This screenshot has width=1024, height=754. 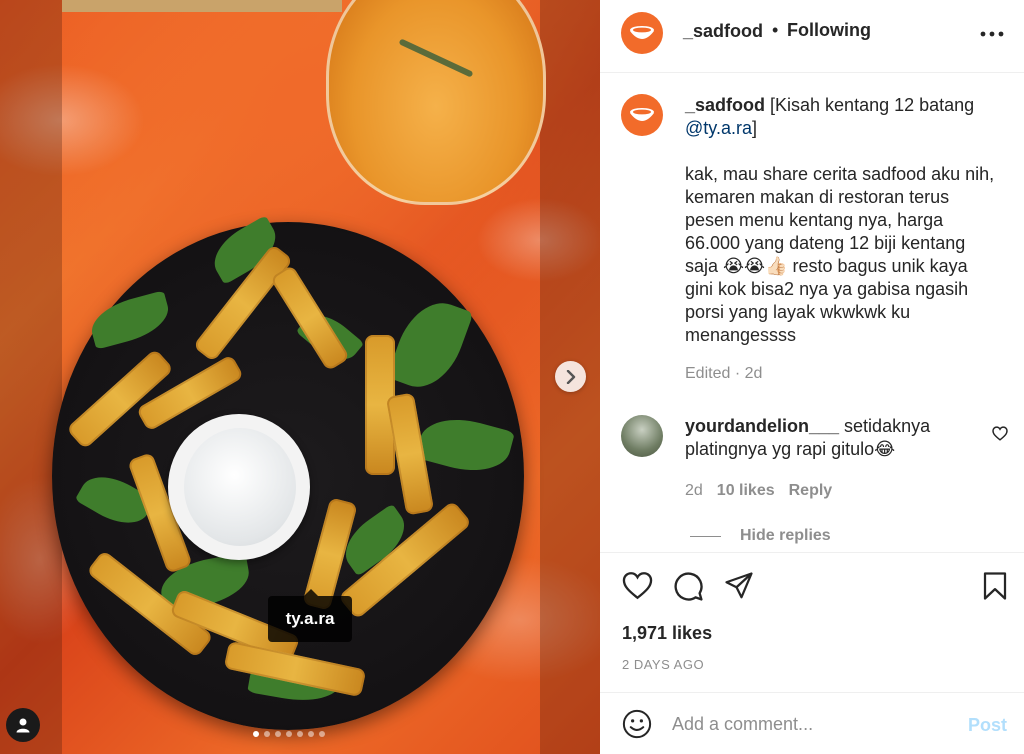 What do you see at coordinates (725, 105) in the screenshot?
I see `caption-username: _sadfood` at bounding box center [725, 105].